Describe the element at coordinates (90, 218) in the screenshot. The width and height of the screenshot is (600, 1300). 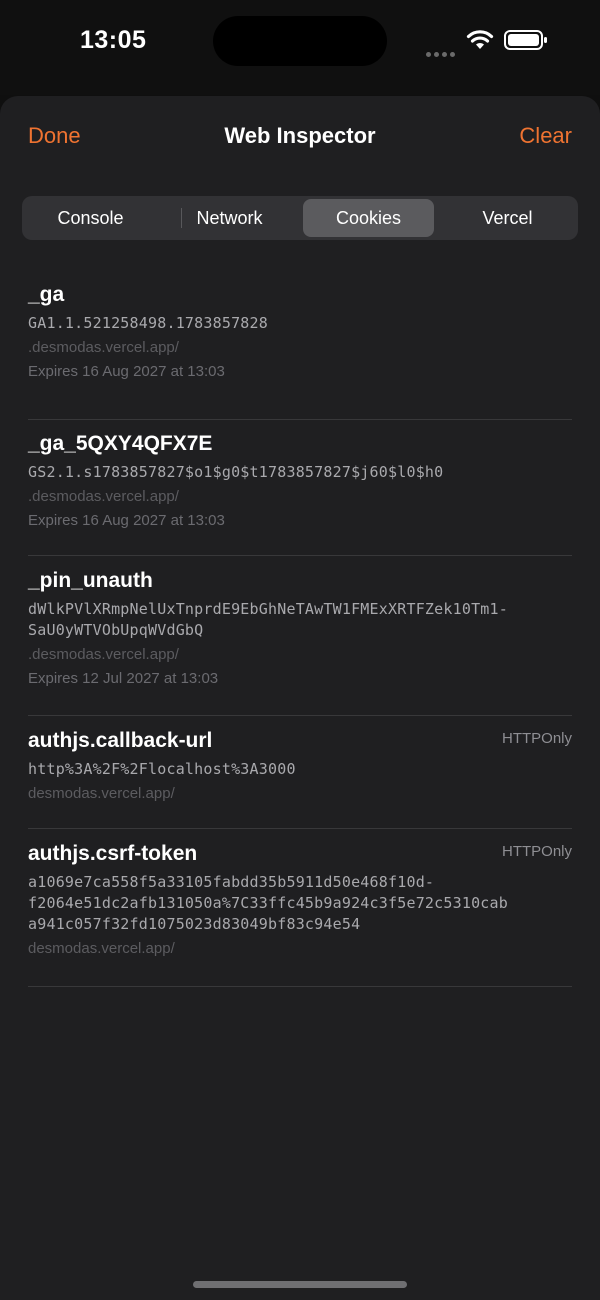
I see `tab-console: Console` at that location.